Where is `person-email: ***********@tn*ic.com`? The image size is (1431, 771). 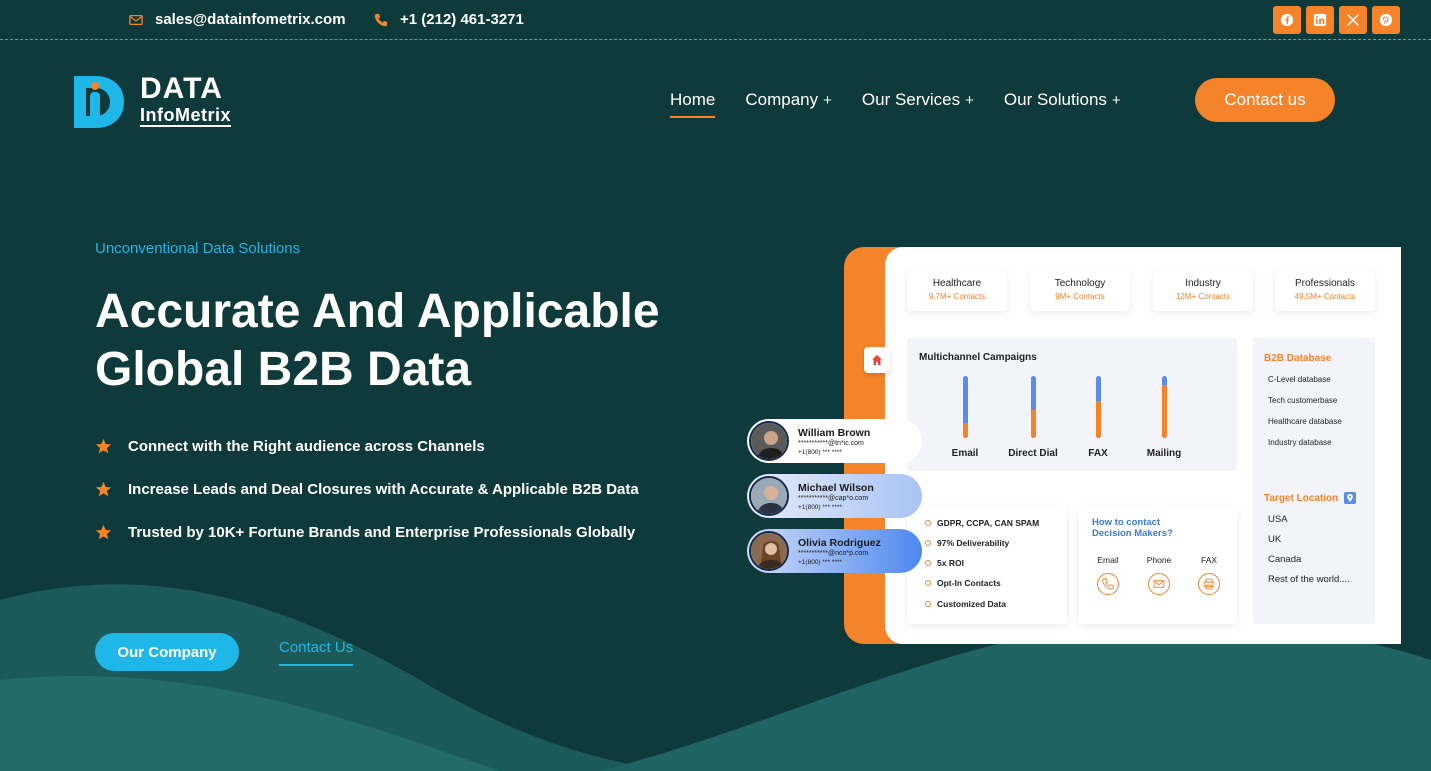
person-email: ***********@tn*ic.com is located at coordinates (831, 443).